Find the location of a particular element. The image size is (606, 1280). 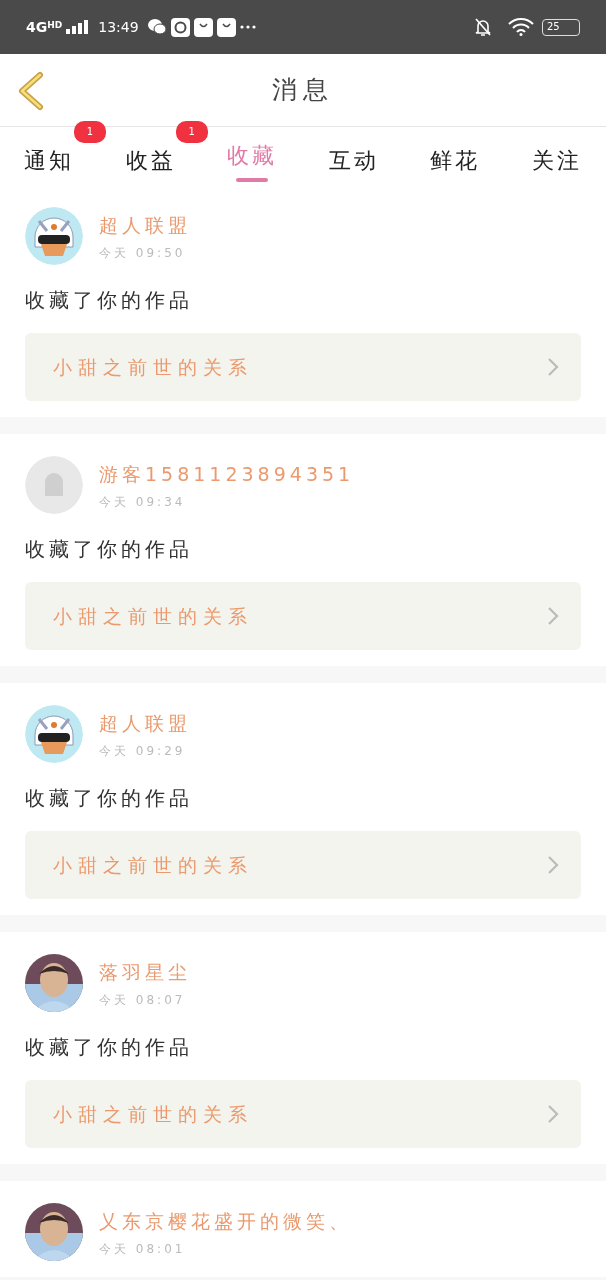

sync-icon is located at coordinates (180, 27).